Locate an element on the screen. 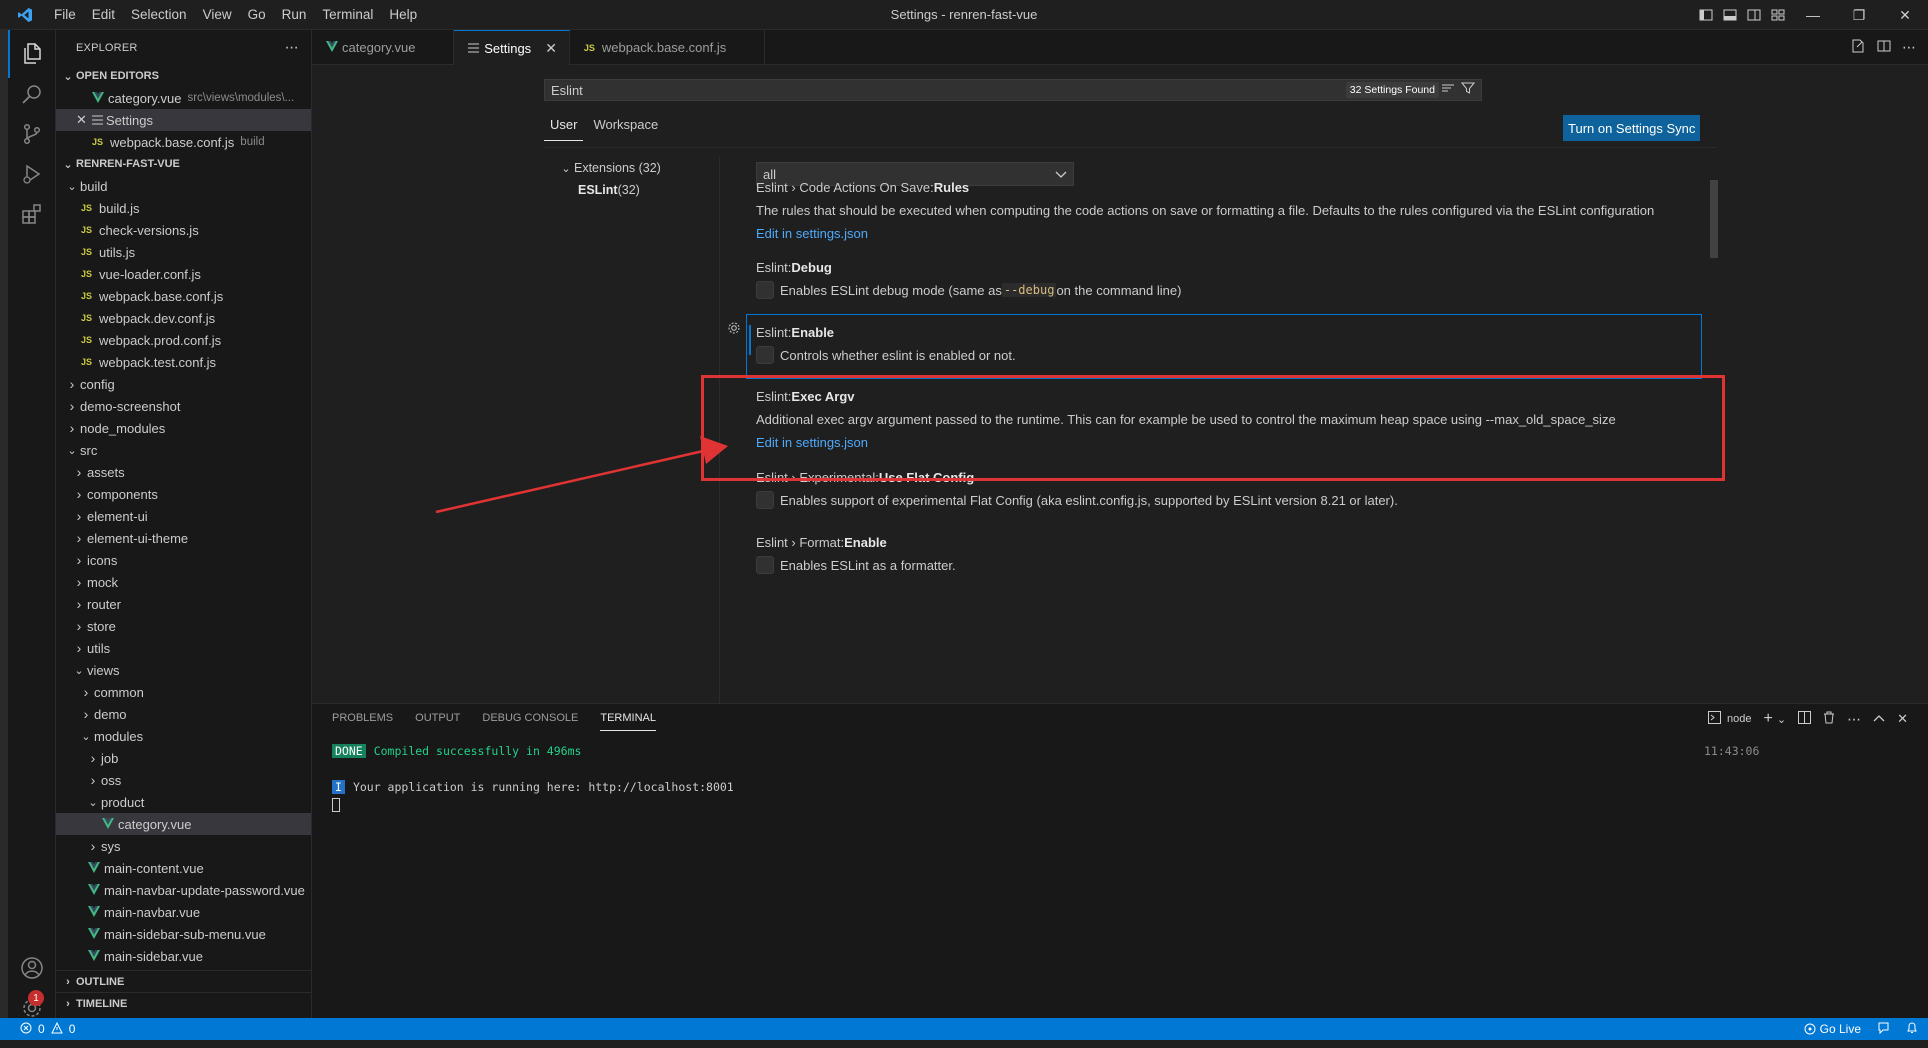 This screenshot has width=1928, height=1048. tree-folder: › mock is located at coordinates (183, 582).